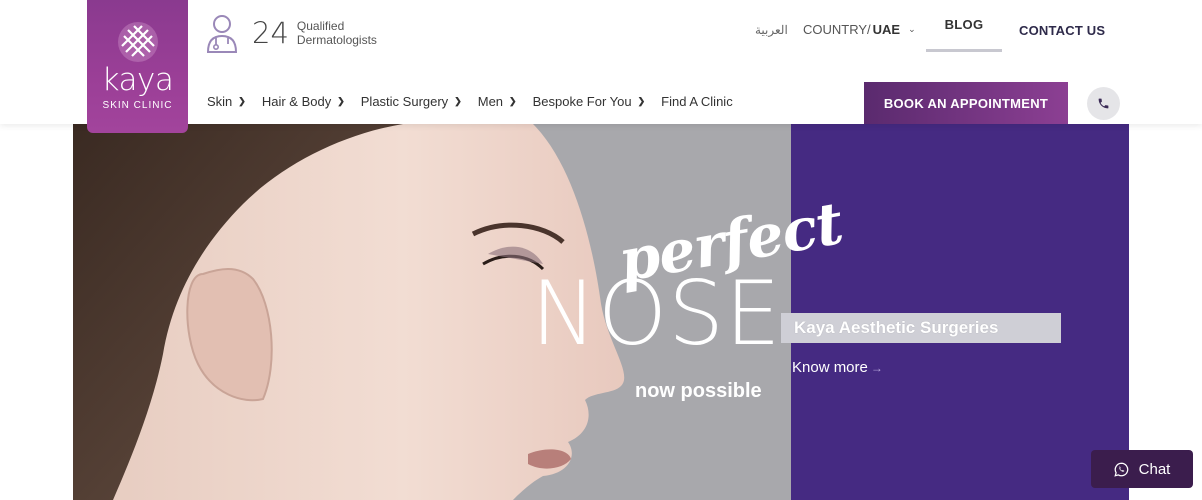  Describe the element at coordinates (270, 33) in the screenshot. I see `dermatologists-count: 24` at that location.